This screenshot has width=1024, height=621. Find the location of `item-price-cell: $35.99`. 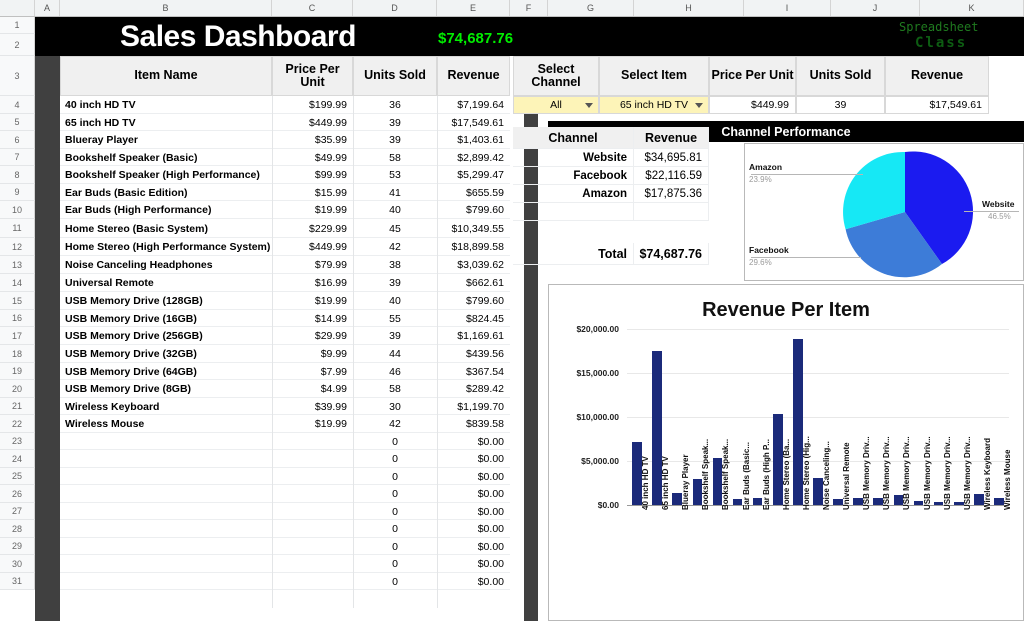

item-price-cell: $35.99 is located at coordinates (312, 140).